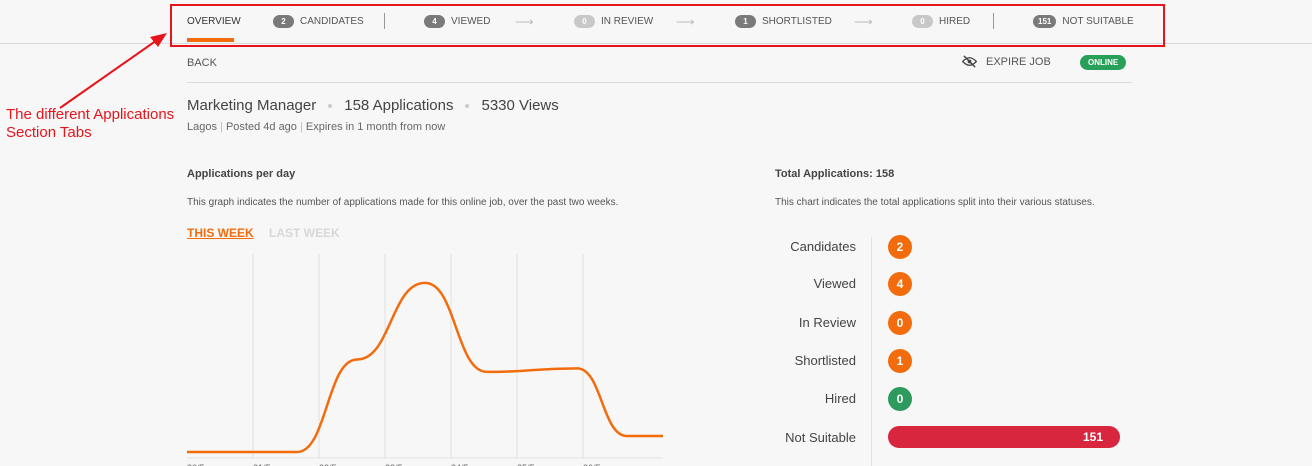  Describe the element at coordinates (955, 247) in the screenshot. I see `status-row: Candidates 2` at that location.